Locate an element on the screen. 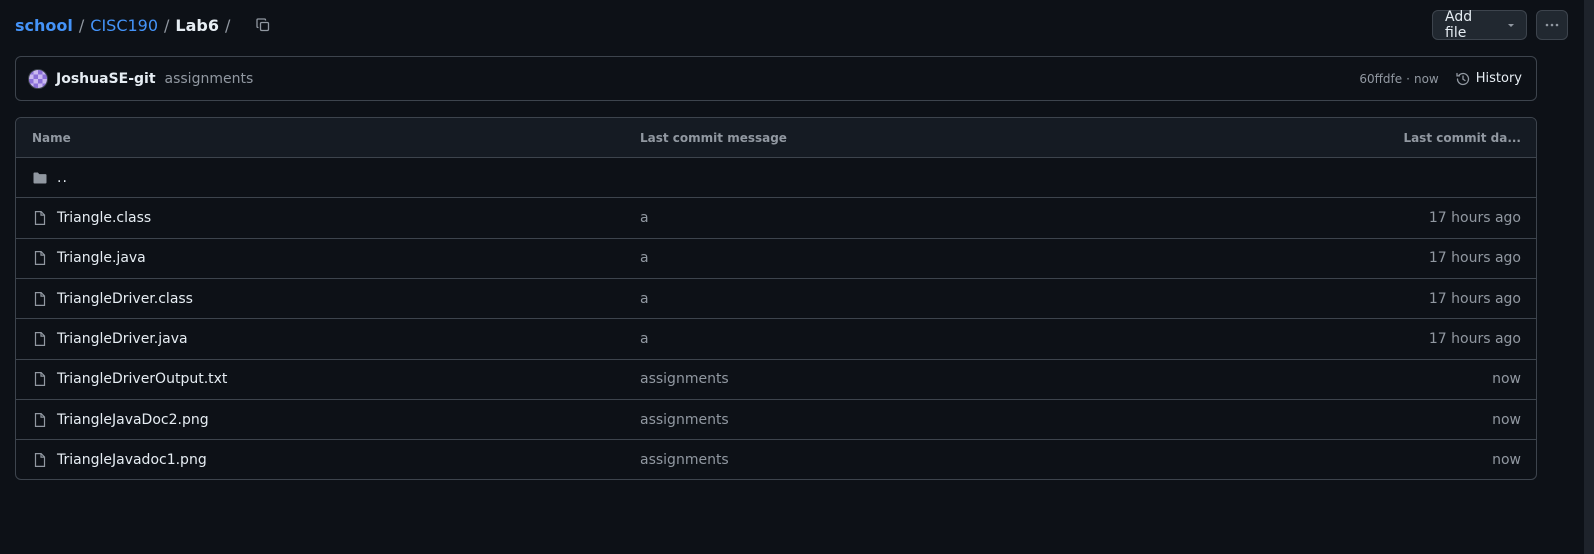 The height and width of the screenshot is (554, 1594). file-name-link: Triangle.java is located at coordinates (101, 258).